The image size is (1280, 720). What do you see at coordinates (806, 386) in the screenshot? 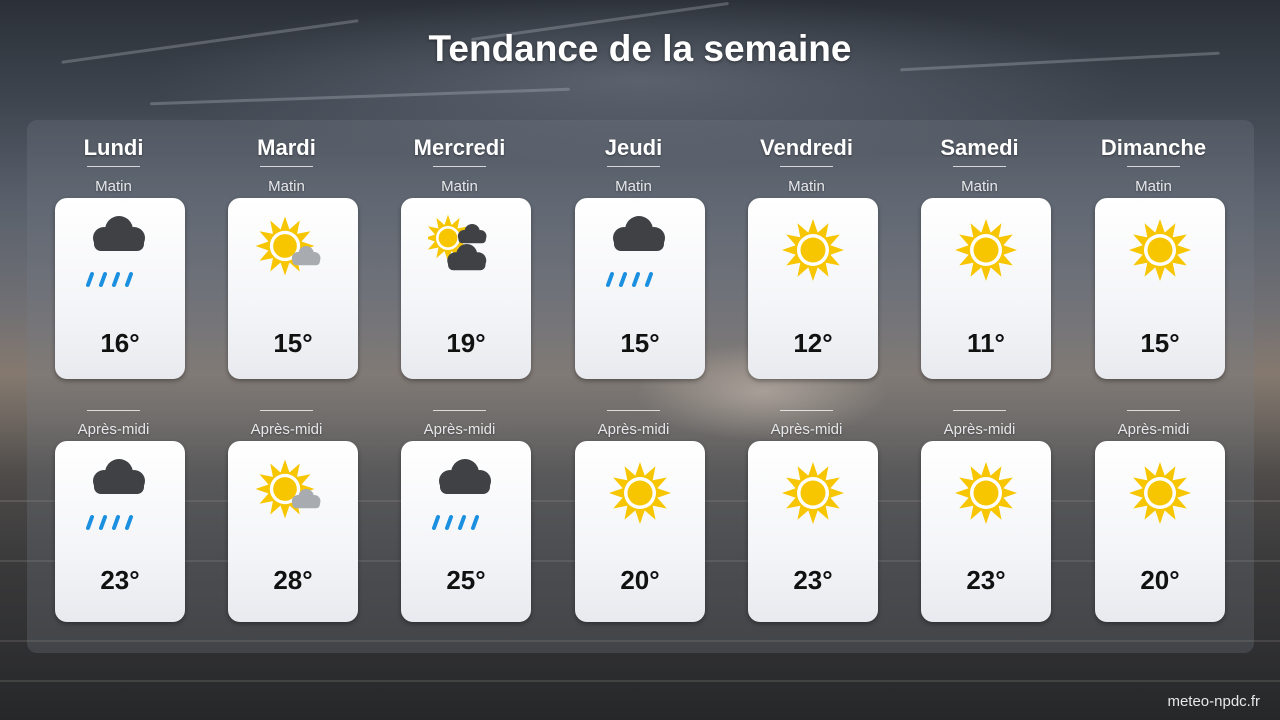
I see `day-column-vendredi: Vendredi Matin 12° Après-midi 23°` at bounding box center [806, 386].